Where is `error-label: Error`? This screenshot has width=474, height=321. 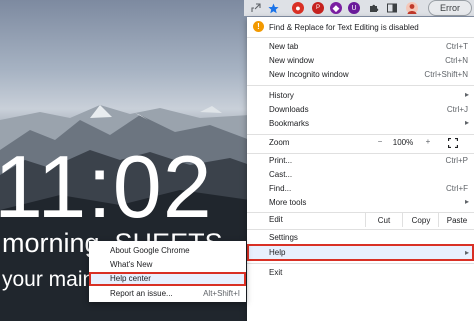 error-label: Error is located at coordinates (450, 8).